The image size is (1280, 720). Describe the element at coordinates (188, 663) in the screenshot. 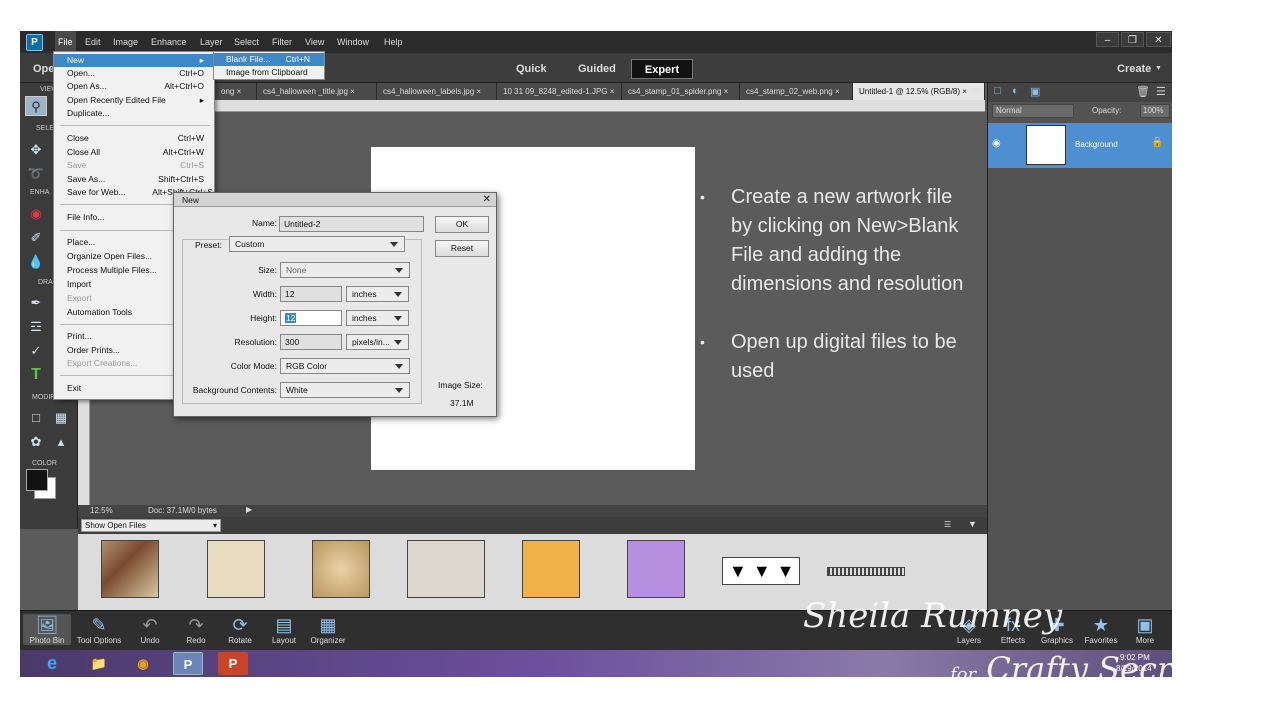

I see `photoshop-elements-taskbar-icon: P` at that location.